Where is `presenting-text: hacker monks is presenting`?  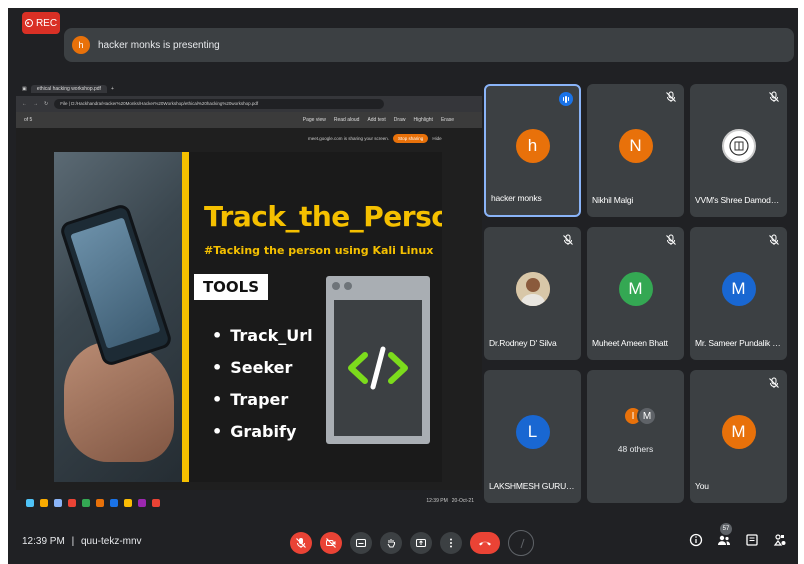
presenting-text: hacker monks is presenting is located at coordinates (159, 45).